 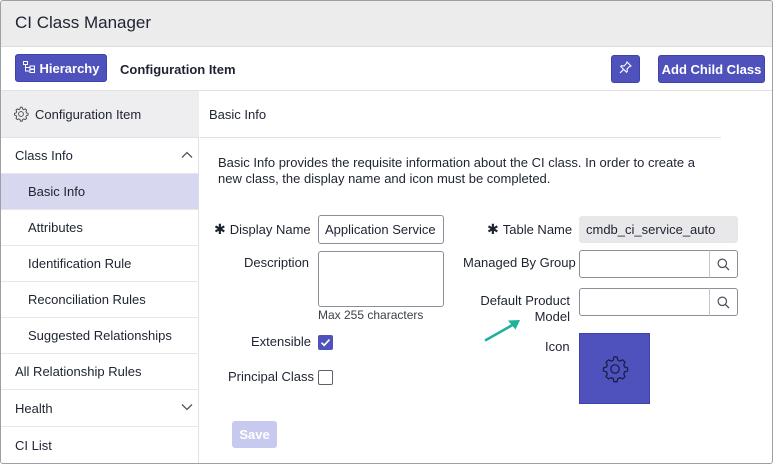 I want to click on sidebar-header-label: Configuration Item, so click(x=88, y=114).